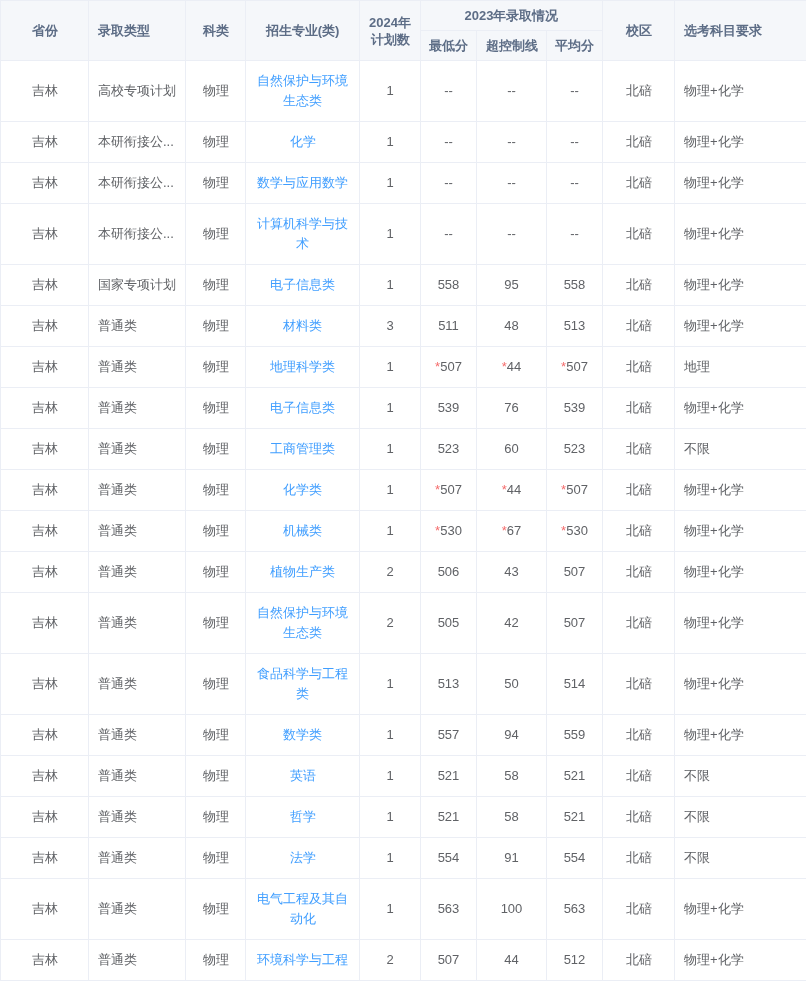  What do you see at coordinates (511, 909) in the screenshot?
I see `table-cell: 100` at bounding box center [511, 909].